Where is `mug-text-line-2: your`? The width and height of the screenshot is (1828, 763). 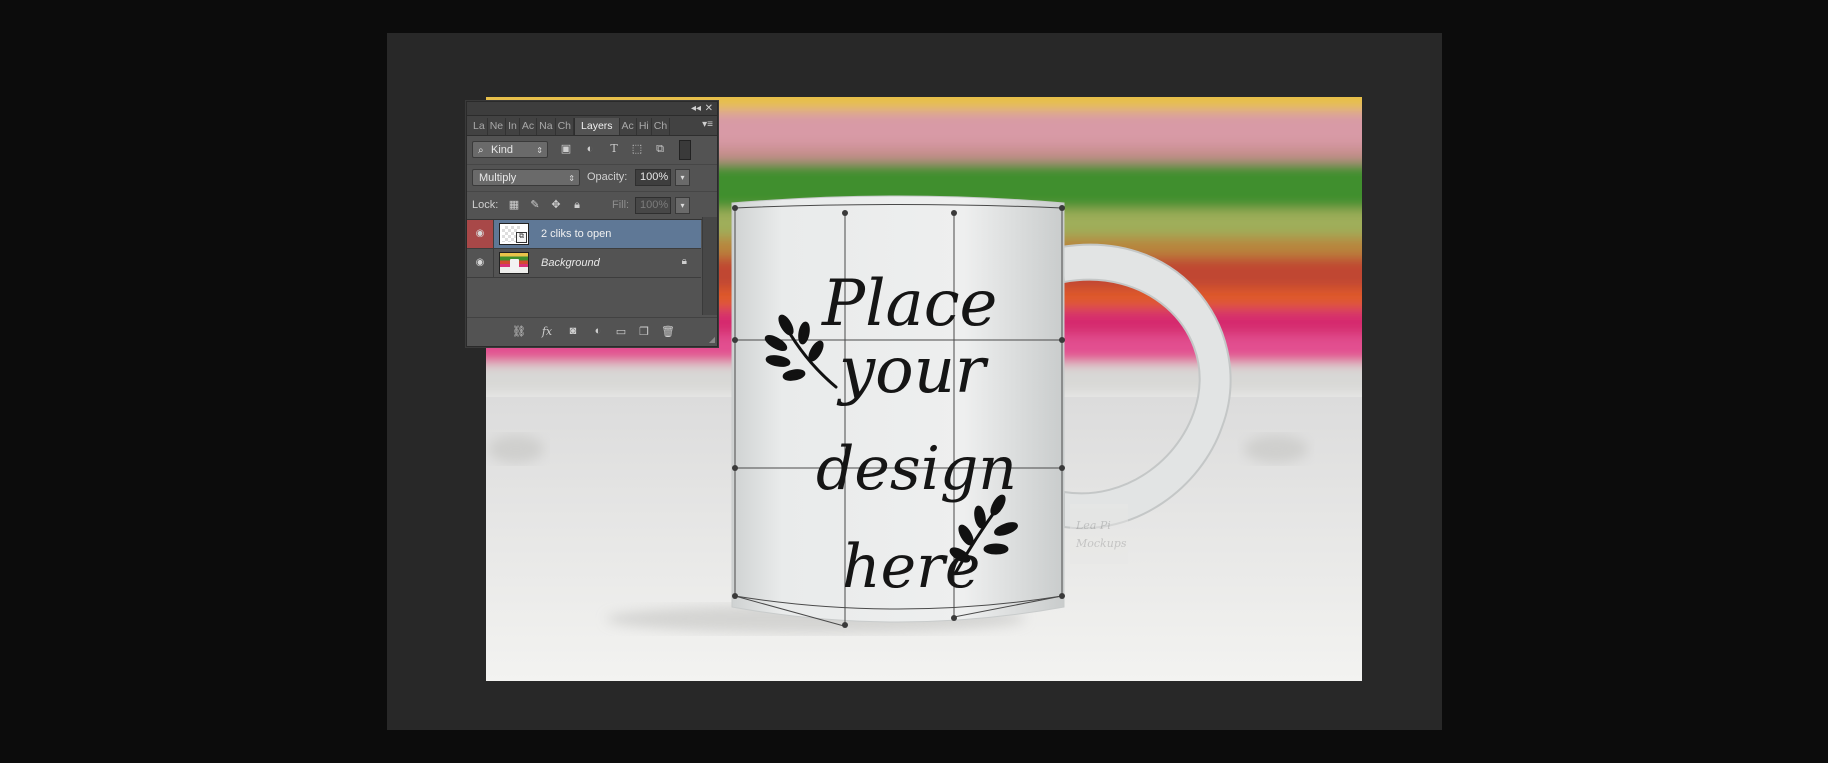
mug-text-line-2: your is located at coordinates (912, 371).